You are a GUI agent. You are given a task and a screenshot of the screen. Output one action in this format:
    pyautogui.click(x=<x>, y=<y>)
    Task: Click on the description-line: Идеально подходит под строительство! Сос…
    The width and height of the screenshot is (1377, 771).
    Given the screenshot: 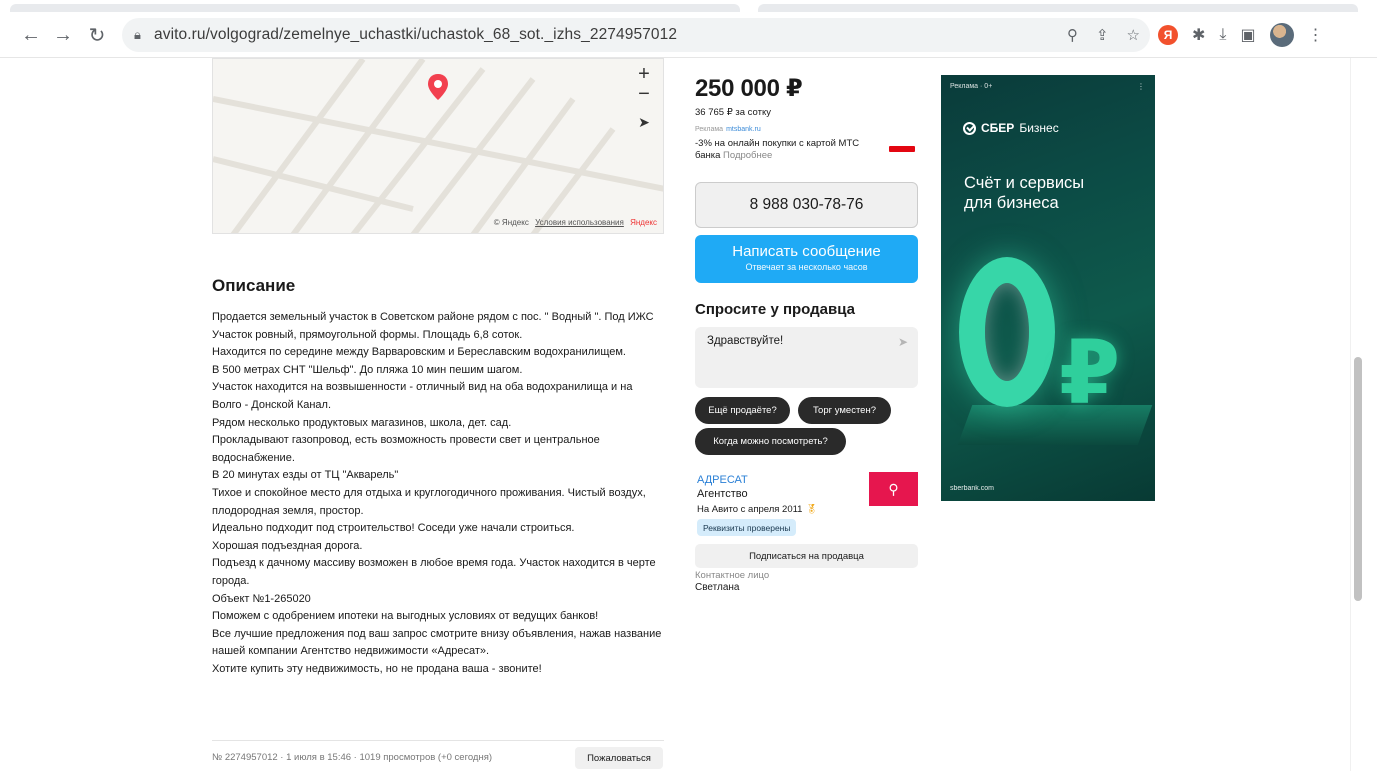 What is the action you would take?
    pyautogui.click(x=393, y=528)
    